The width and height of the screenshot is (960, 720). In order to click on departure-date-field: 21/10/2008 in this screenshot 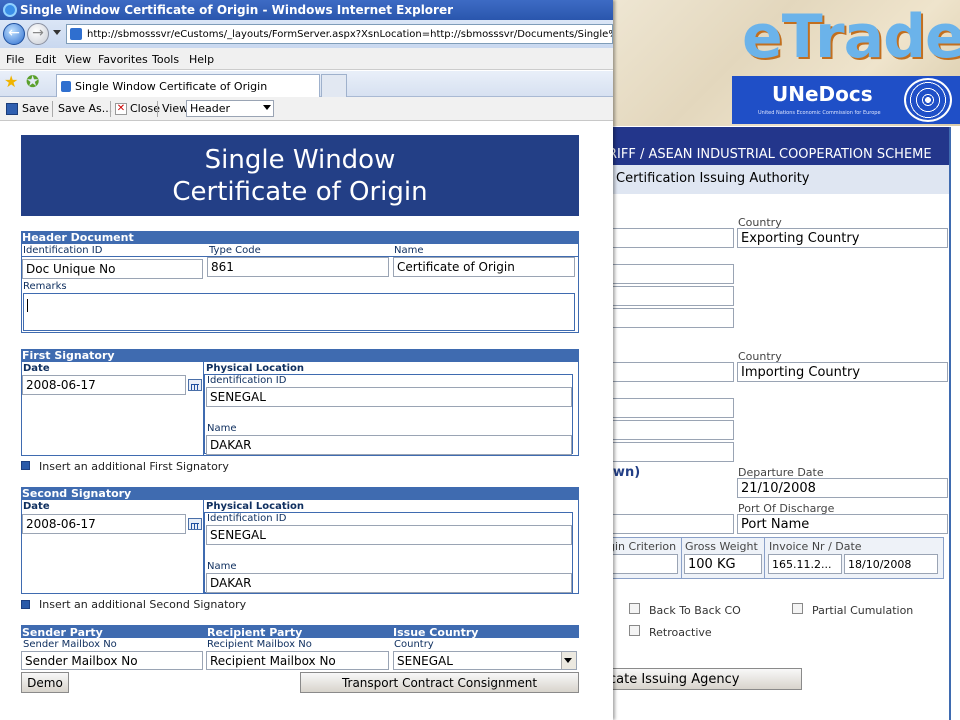, I will do `click(842, 488)`.